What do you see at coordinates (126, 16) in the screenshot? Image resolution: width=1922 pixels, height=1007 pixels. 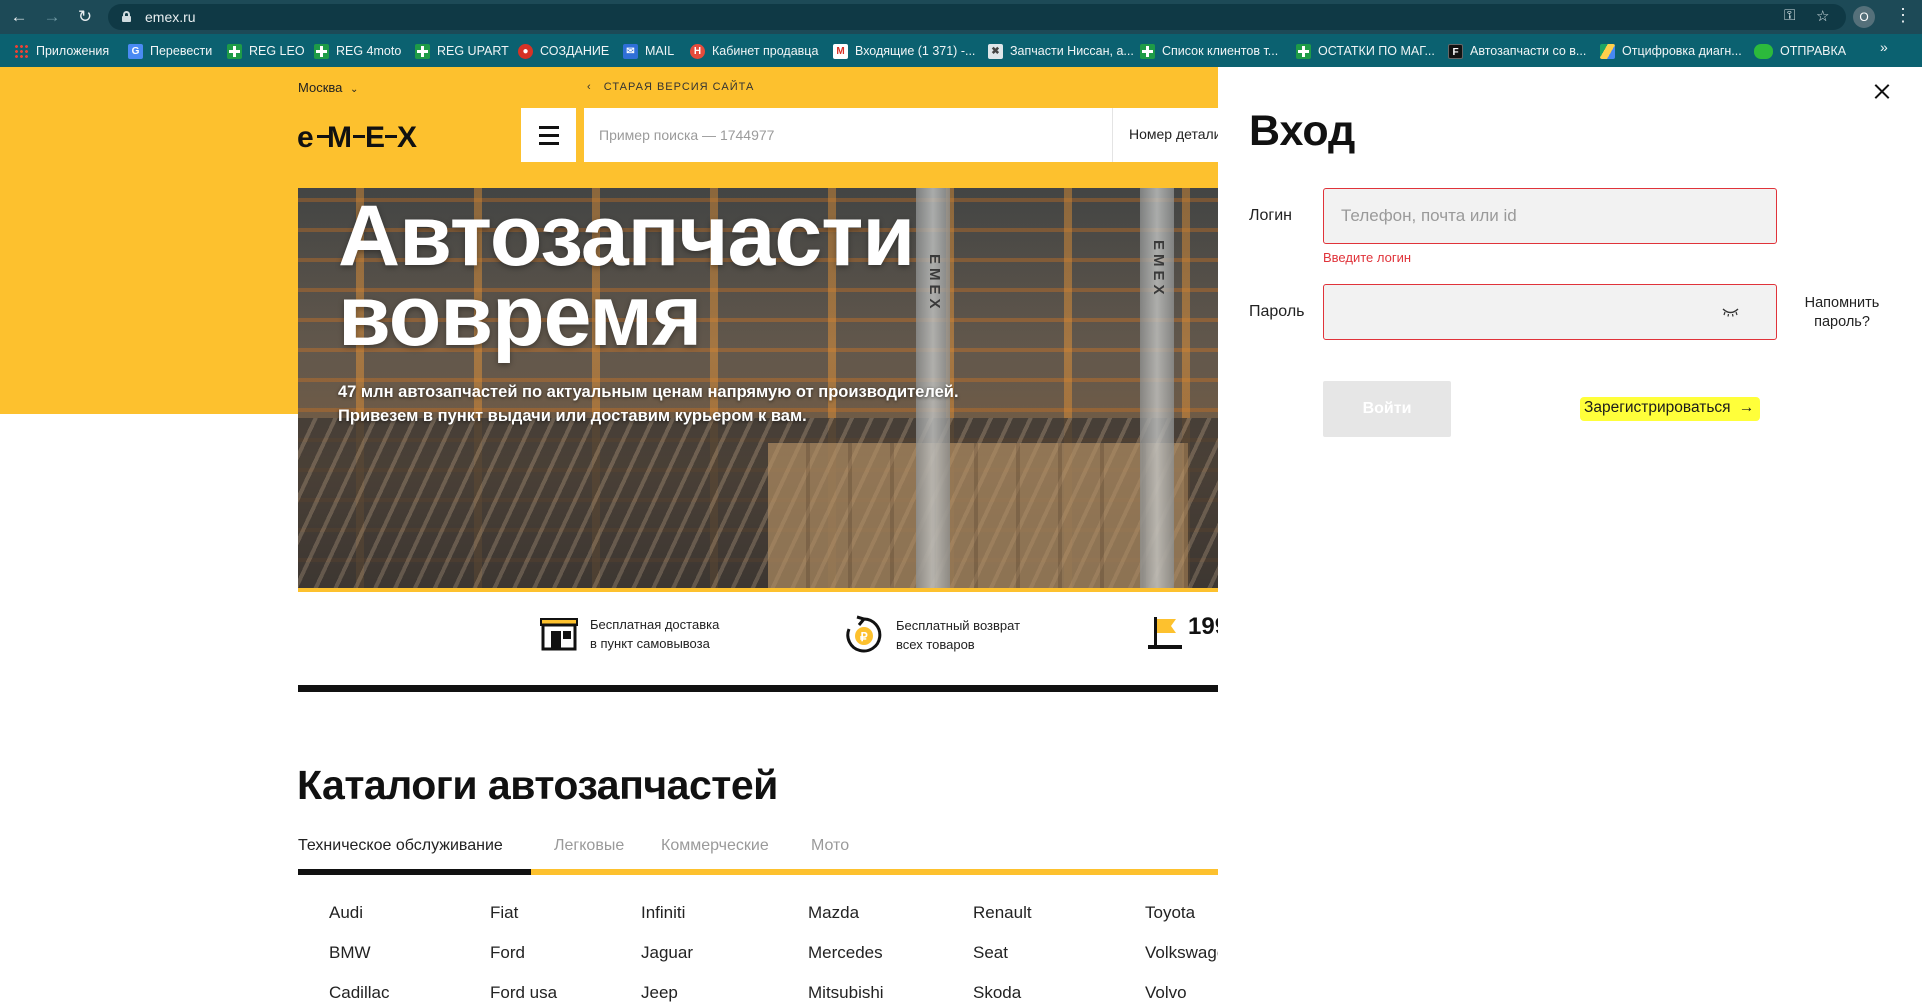 I see `lock-icon` at bounding box center [126, 16].